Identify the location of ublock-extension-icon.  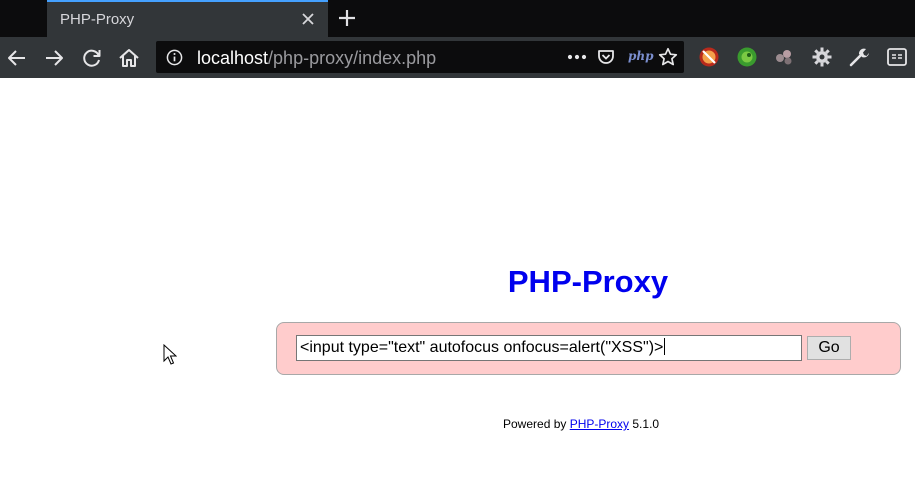
(709, 57).